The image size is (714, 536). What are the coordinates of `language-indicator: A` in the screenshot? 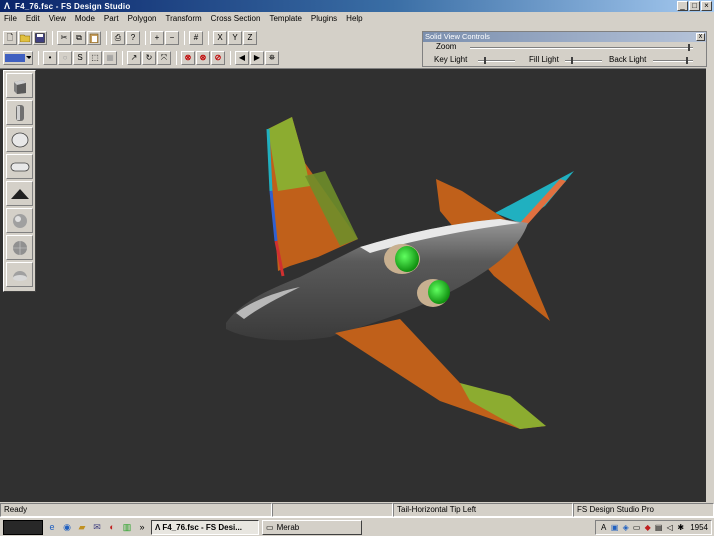 It's located at (603, 527).